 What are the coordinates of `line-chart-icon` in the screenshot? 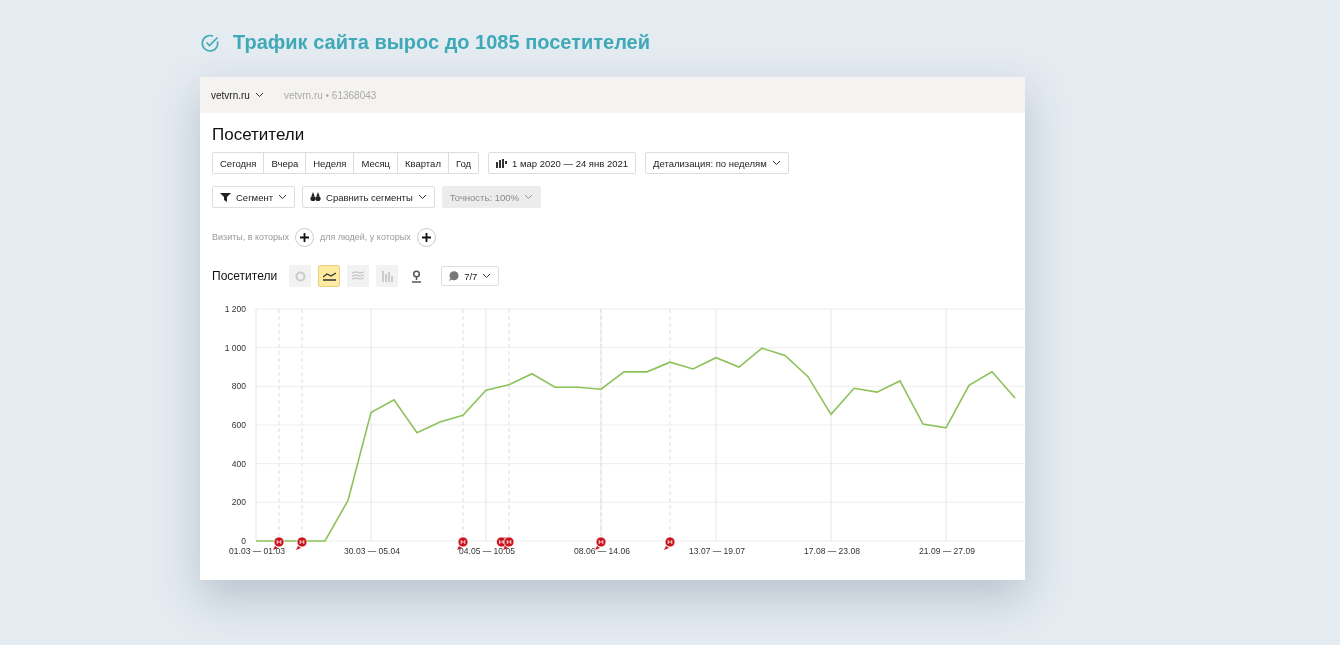 It's located at (329, 276).